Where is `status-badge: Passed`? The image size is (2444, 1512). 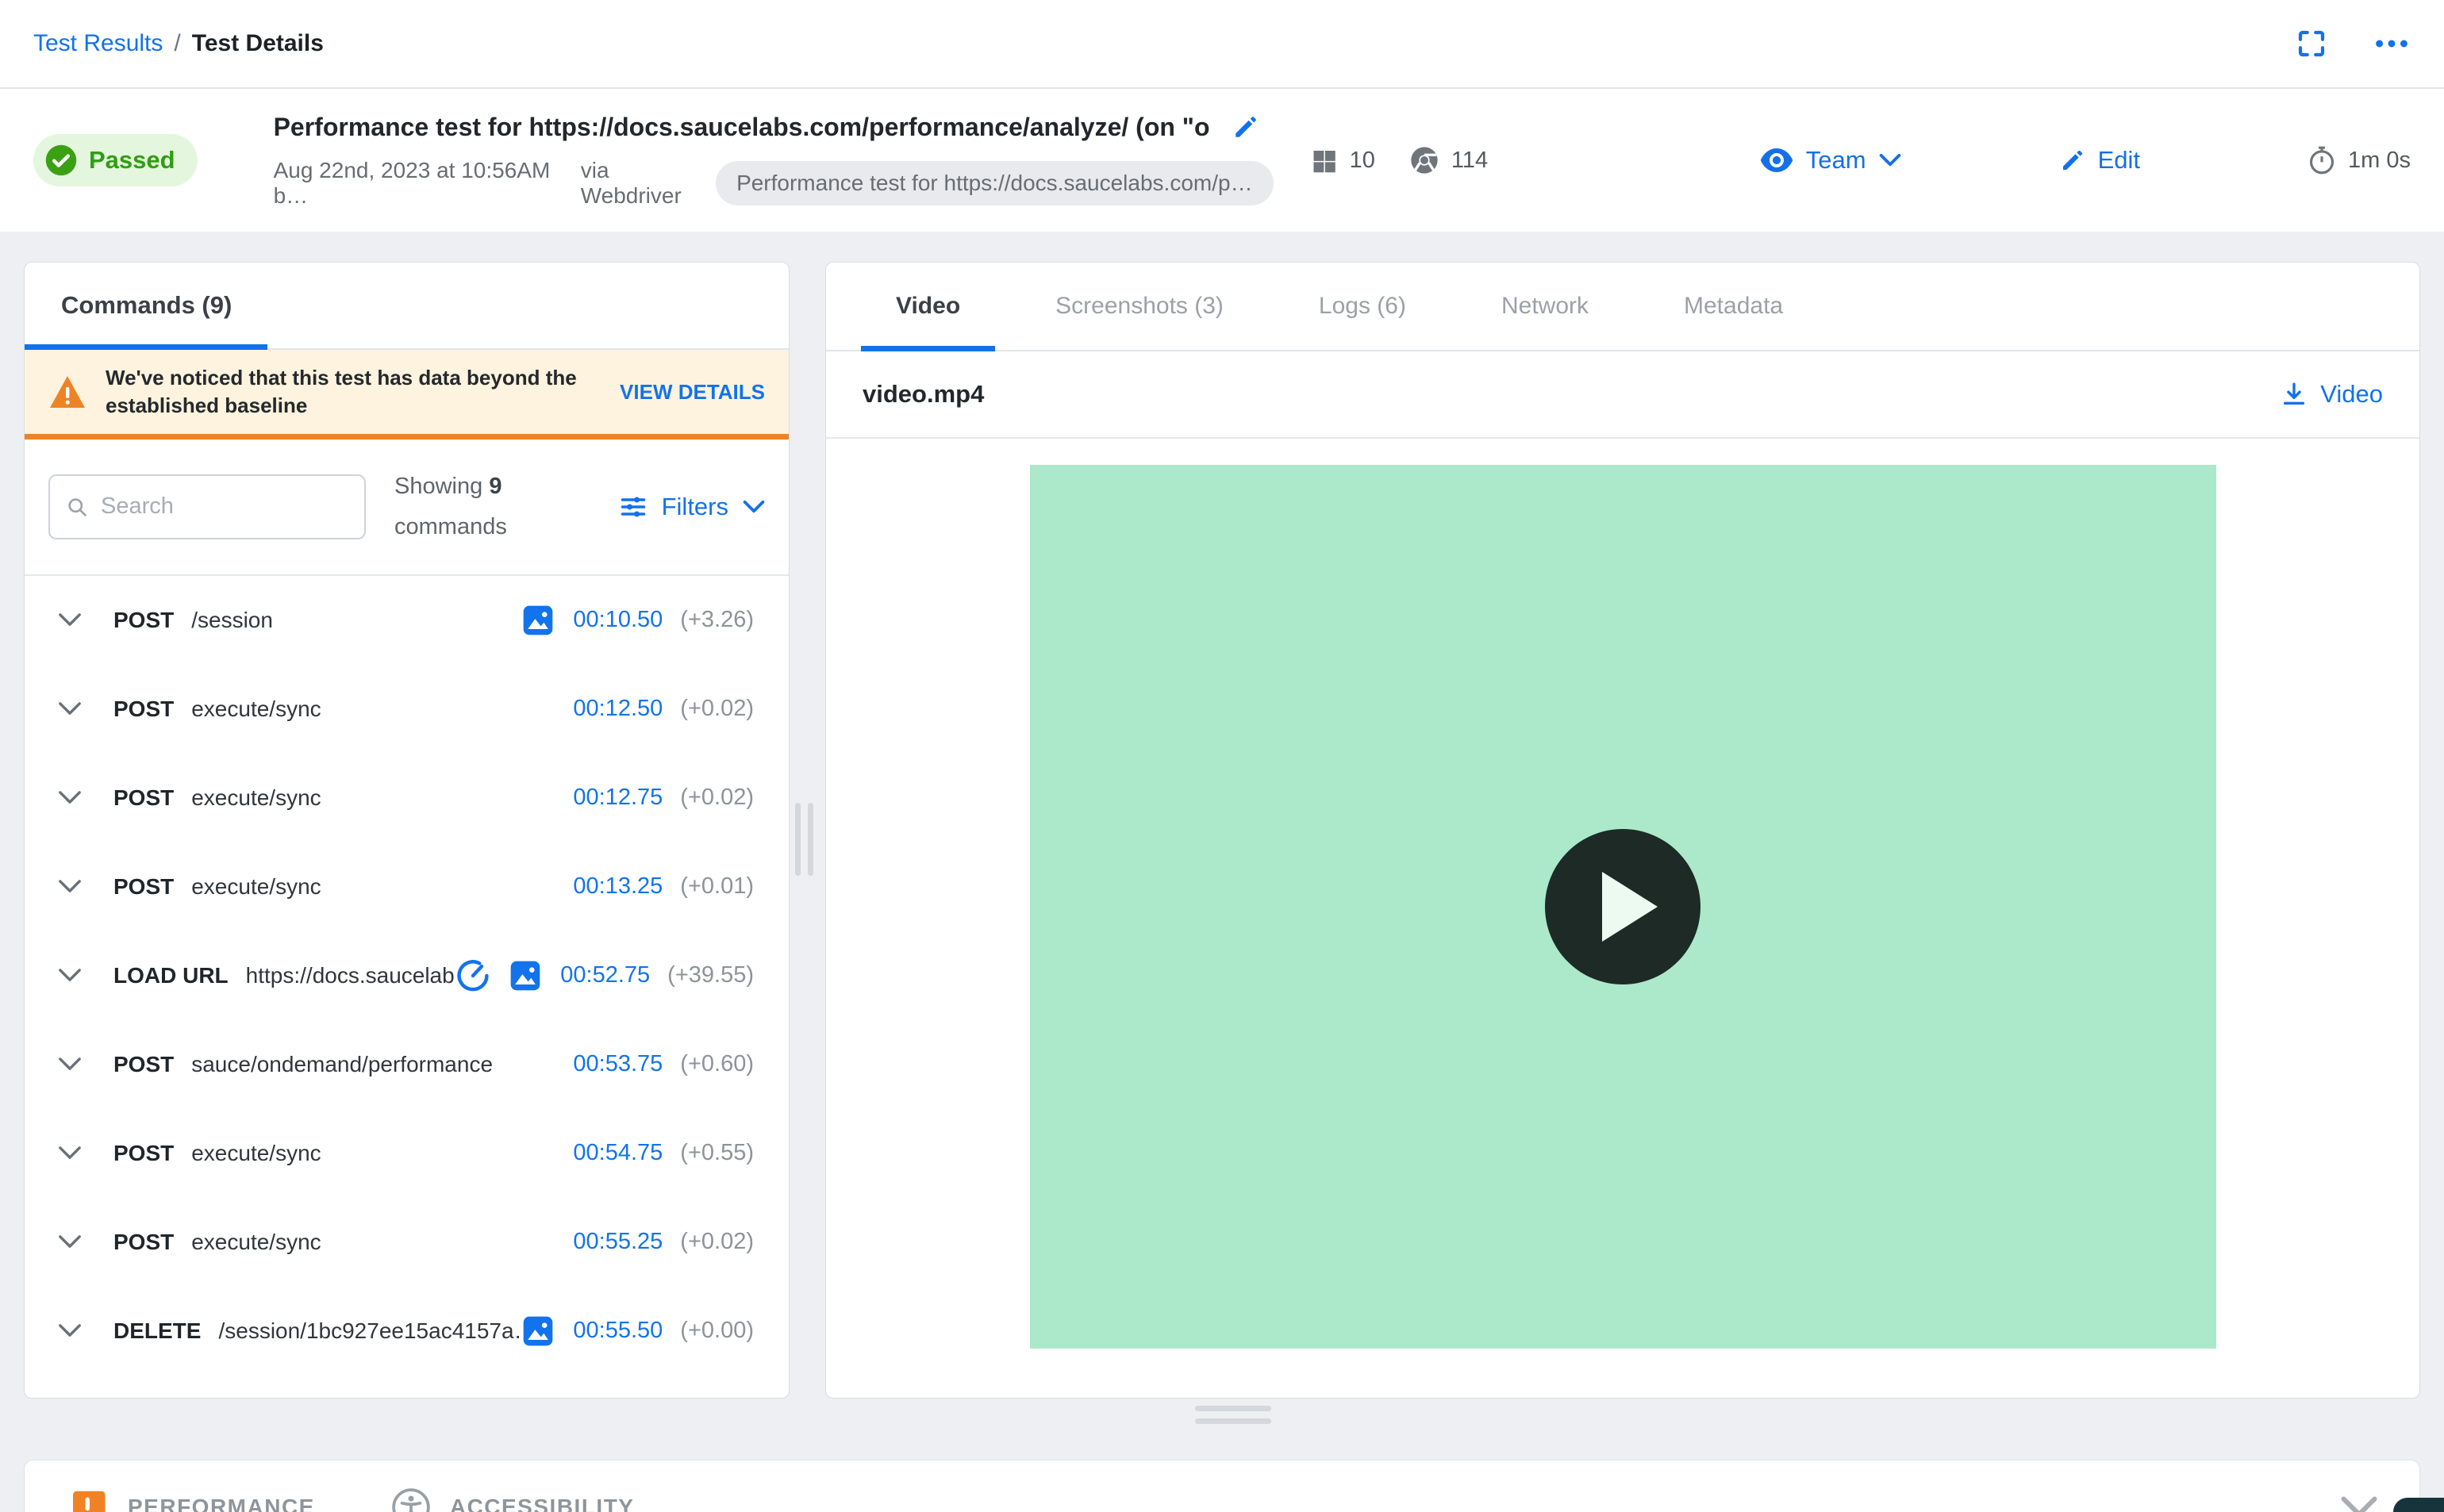 status-badge: Passed is located at coordinates (115, 160).